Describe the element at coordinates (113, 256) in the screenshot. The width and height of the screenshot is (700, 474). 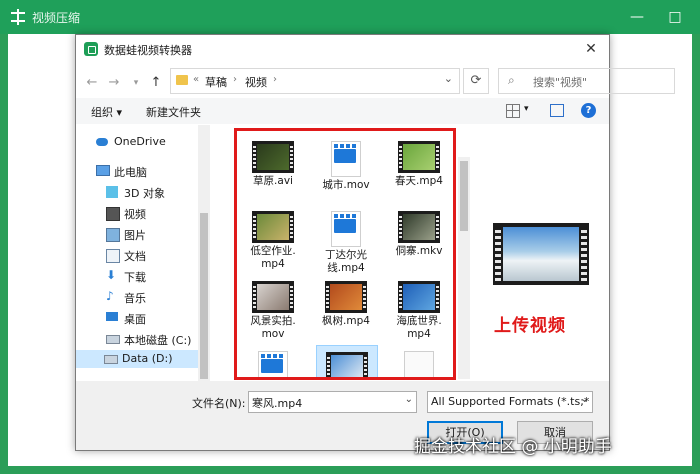
I see `documents-icon` at that location.